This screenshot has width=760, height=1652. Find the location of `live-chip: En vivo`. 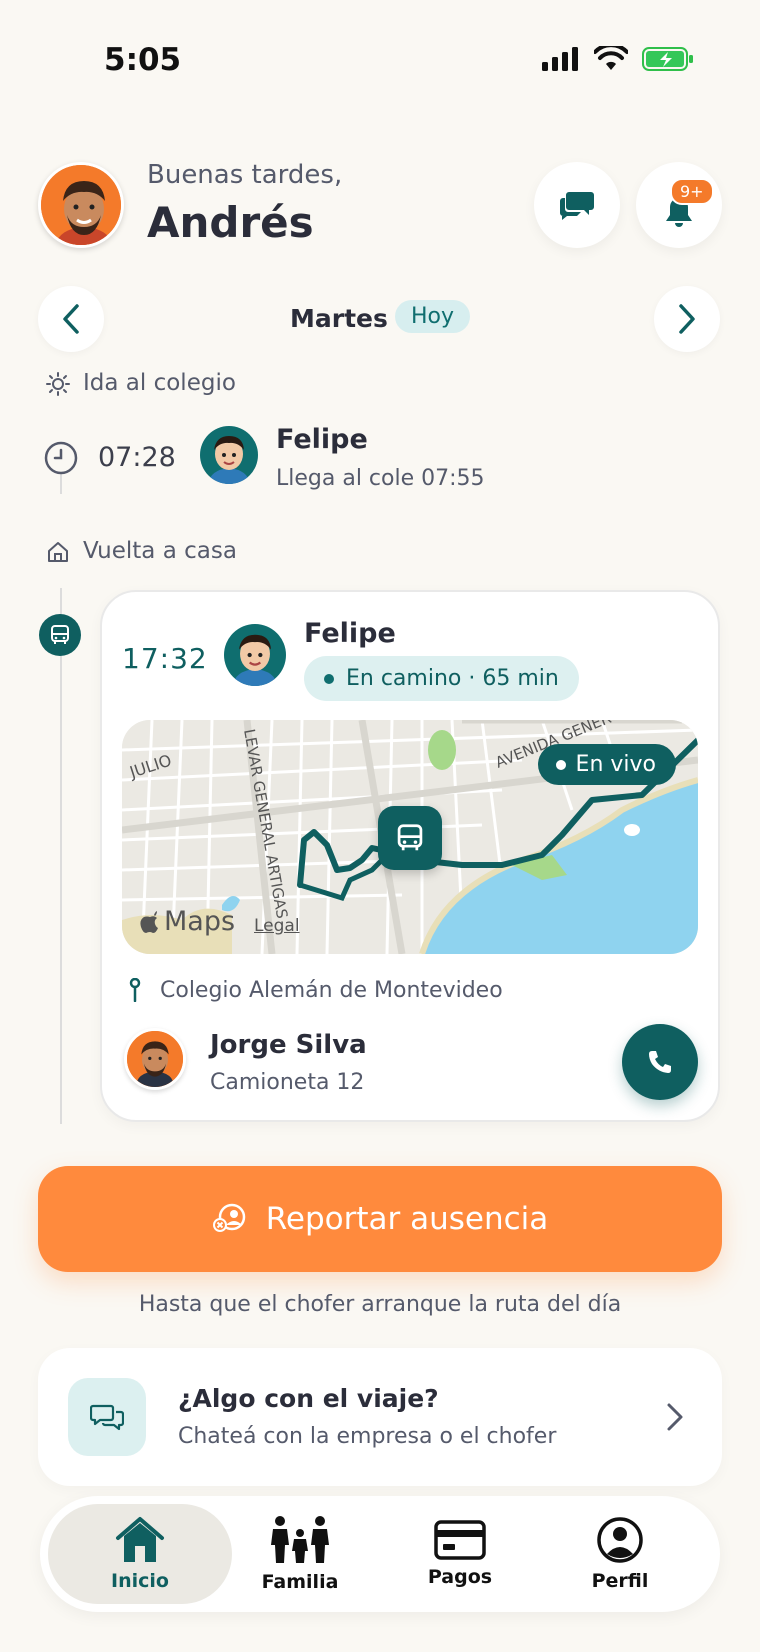

live-chip: En vivo is located at coordinates (606, 764).